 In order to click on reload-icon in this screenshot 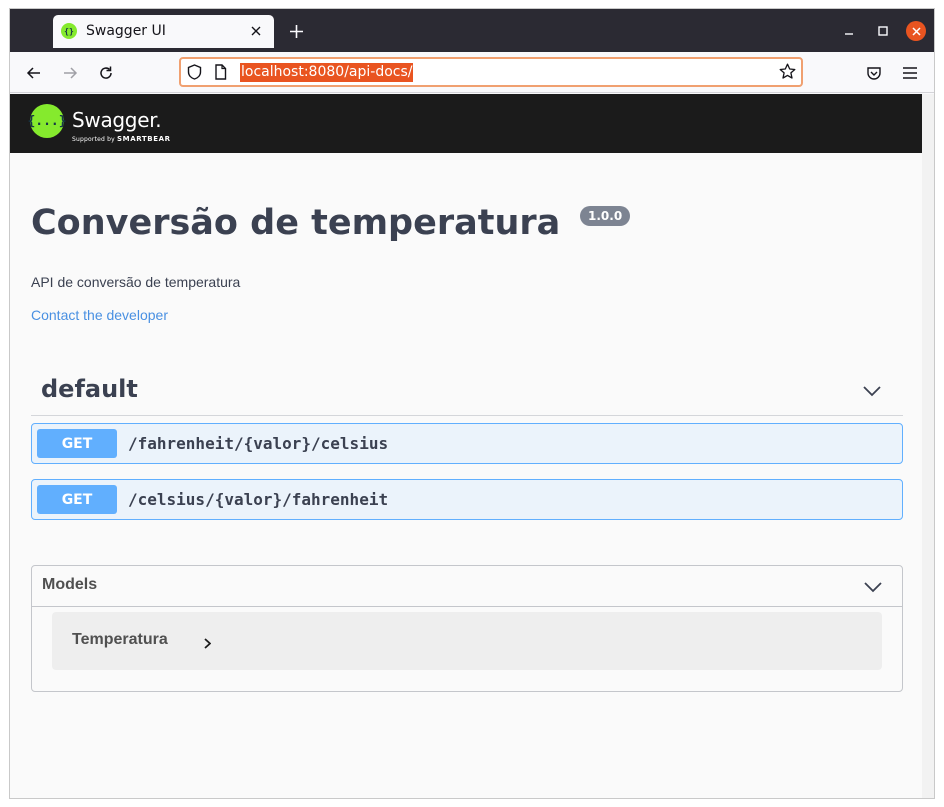, I will do `click(106, 73)`.